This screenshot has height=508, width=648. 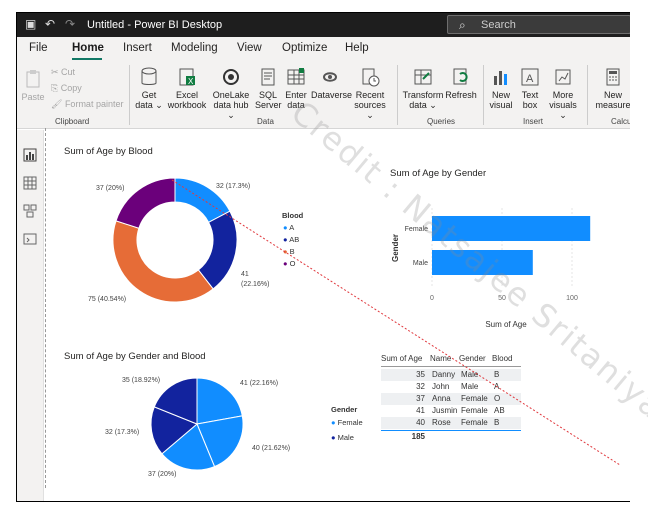 I want to click on menu-file: File, so click(x=38, y=48).